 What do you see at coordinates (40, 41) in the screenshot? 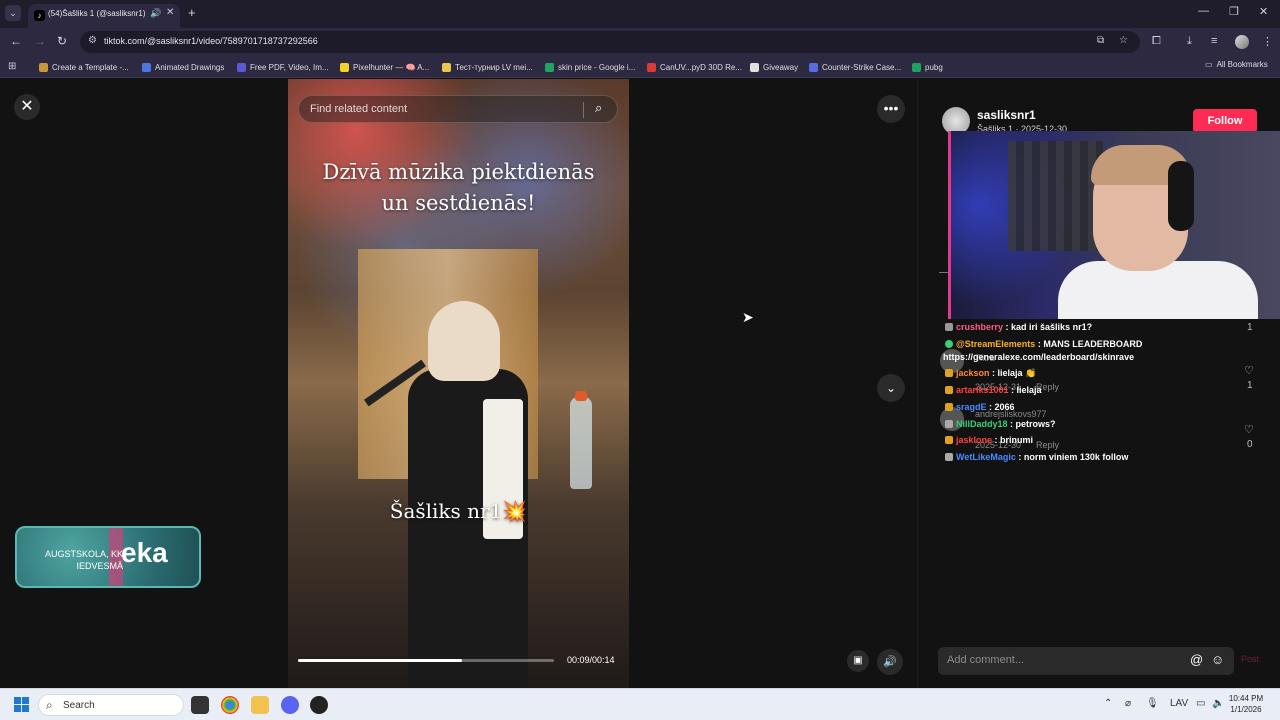
I see `forward-icon: →` at bounding box center [40, 41].